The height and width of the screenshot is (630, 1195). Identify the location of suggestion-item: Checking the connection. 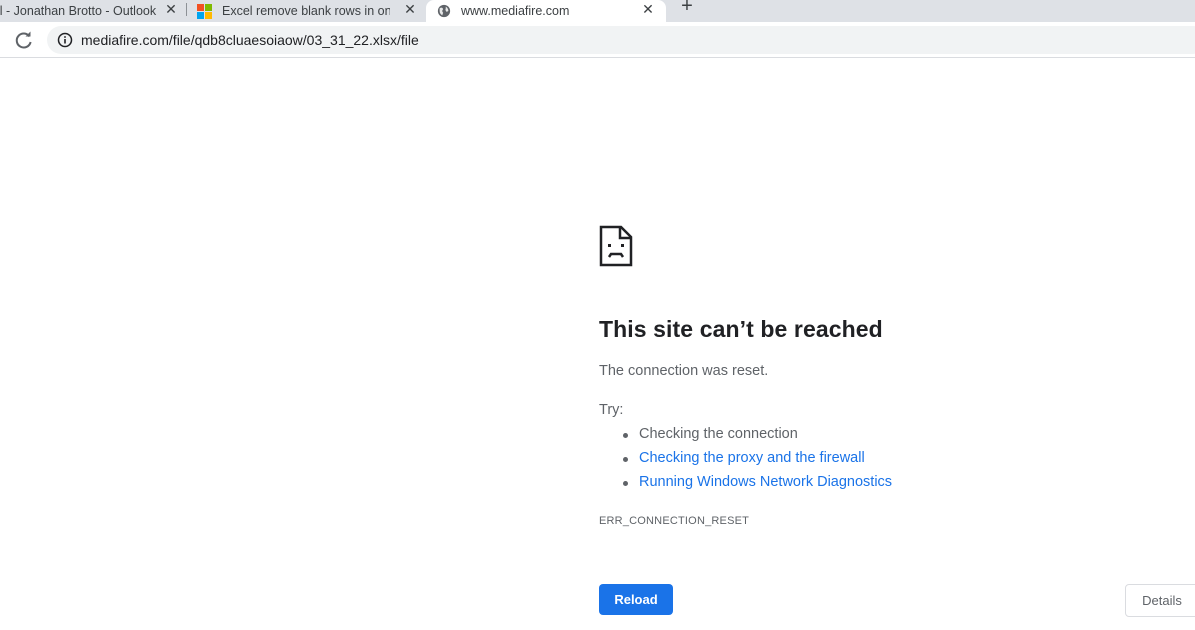
(757, 438).